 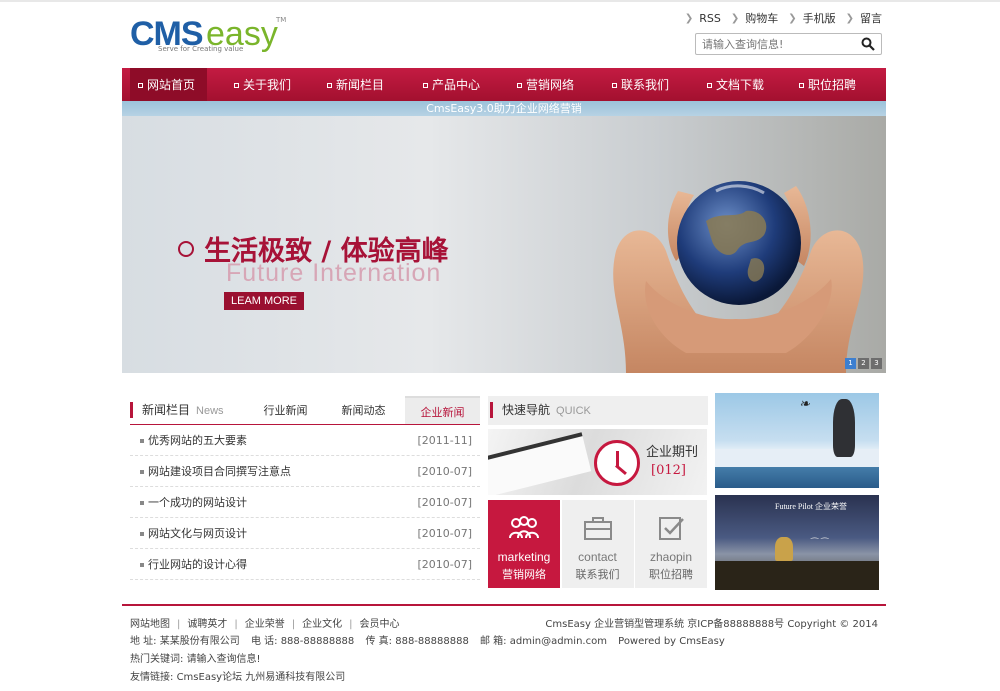 What do you see at coordinates (598, 410) in the screenshot?
I see `quick-nav-header: 快速导航 QUICK` at bounding box center [598, 410].